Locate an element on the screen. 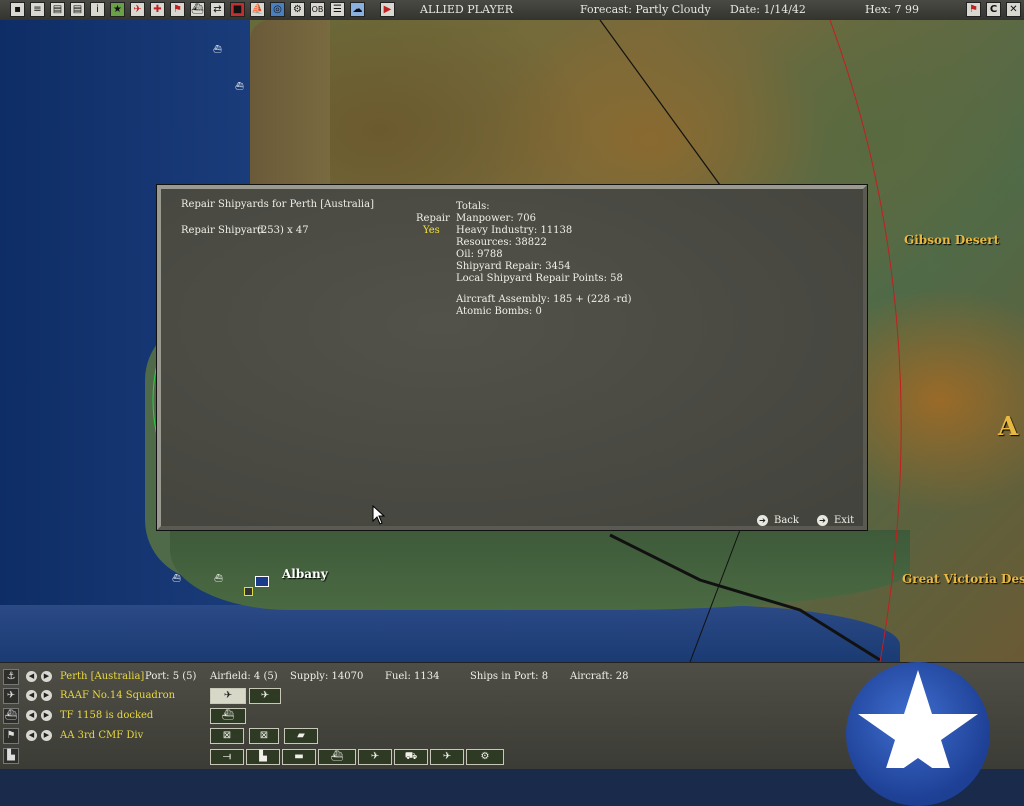 This screenshot has width=1024, height=806. color-square-icon: ■ is located at coordinates (237, 9).